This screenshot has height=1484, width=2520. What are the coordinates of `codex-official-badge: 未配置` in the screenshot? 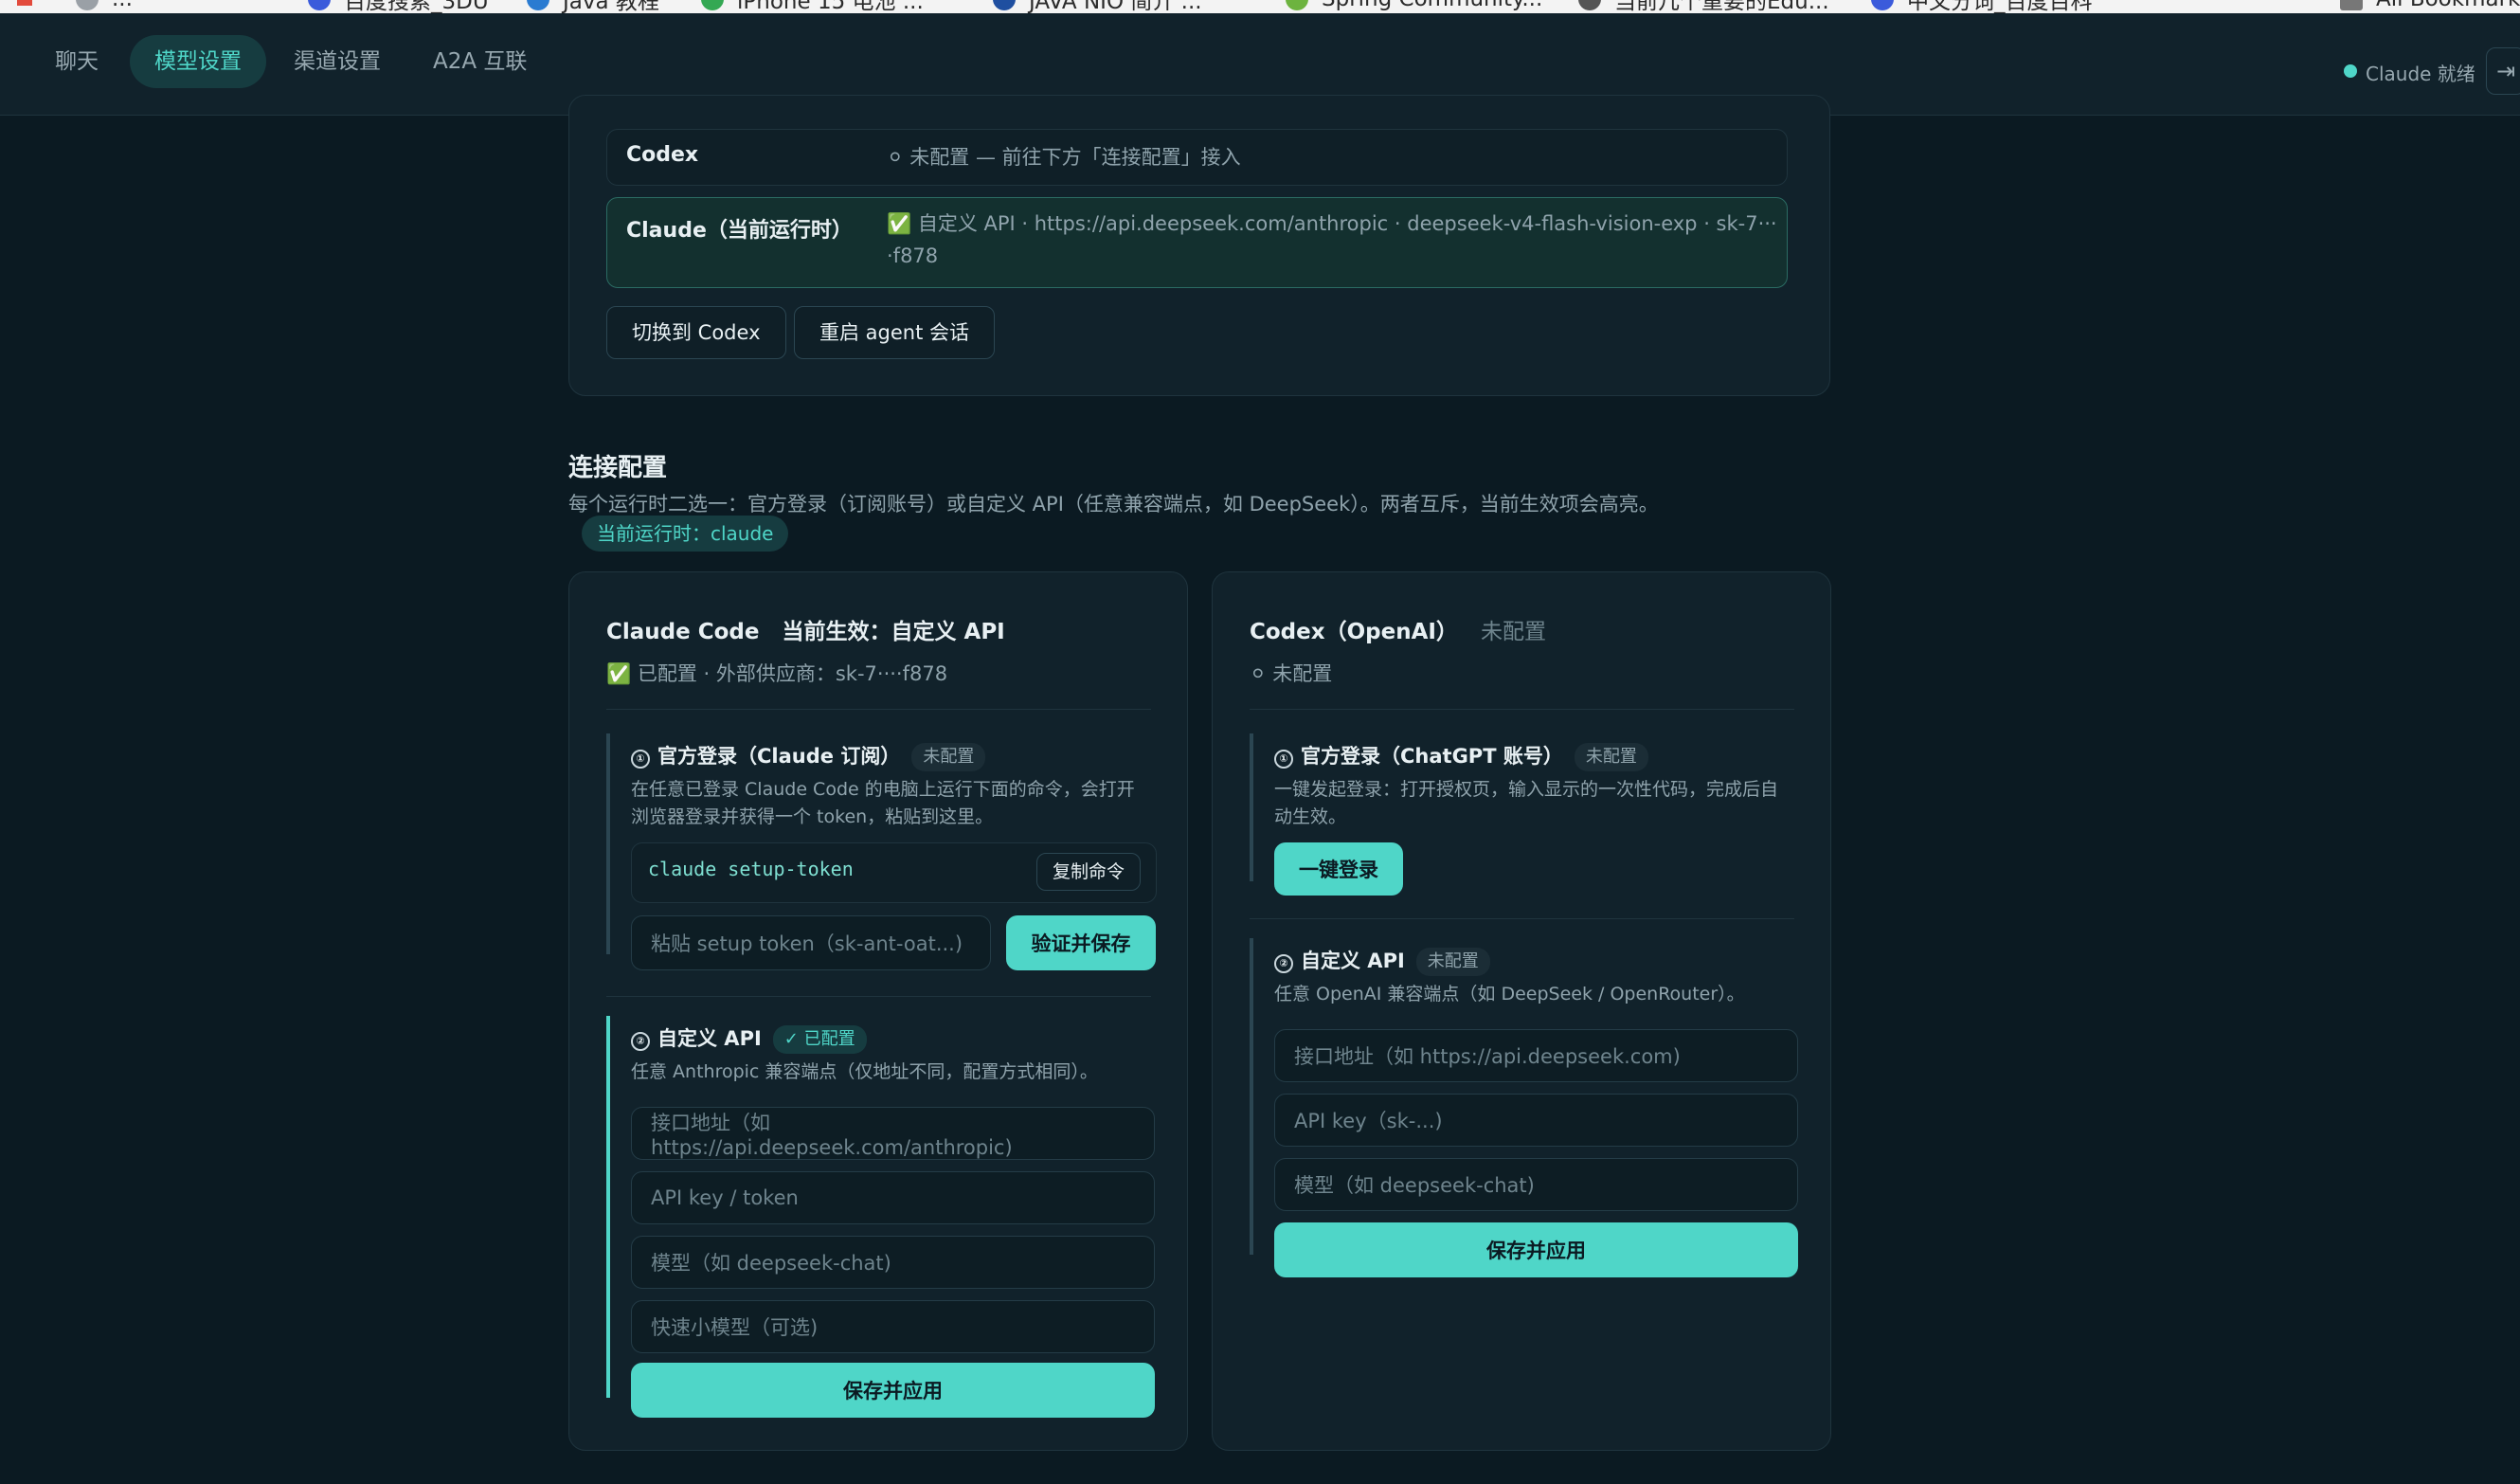 It's located at (1611, 757).